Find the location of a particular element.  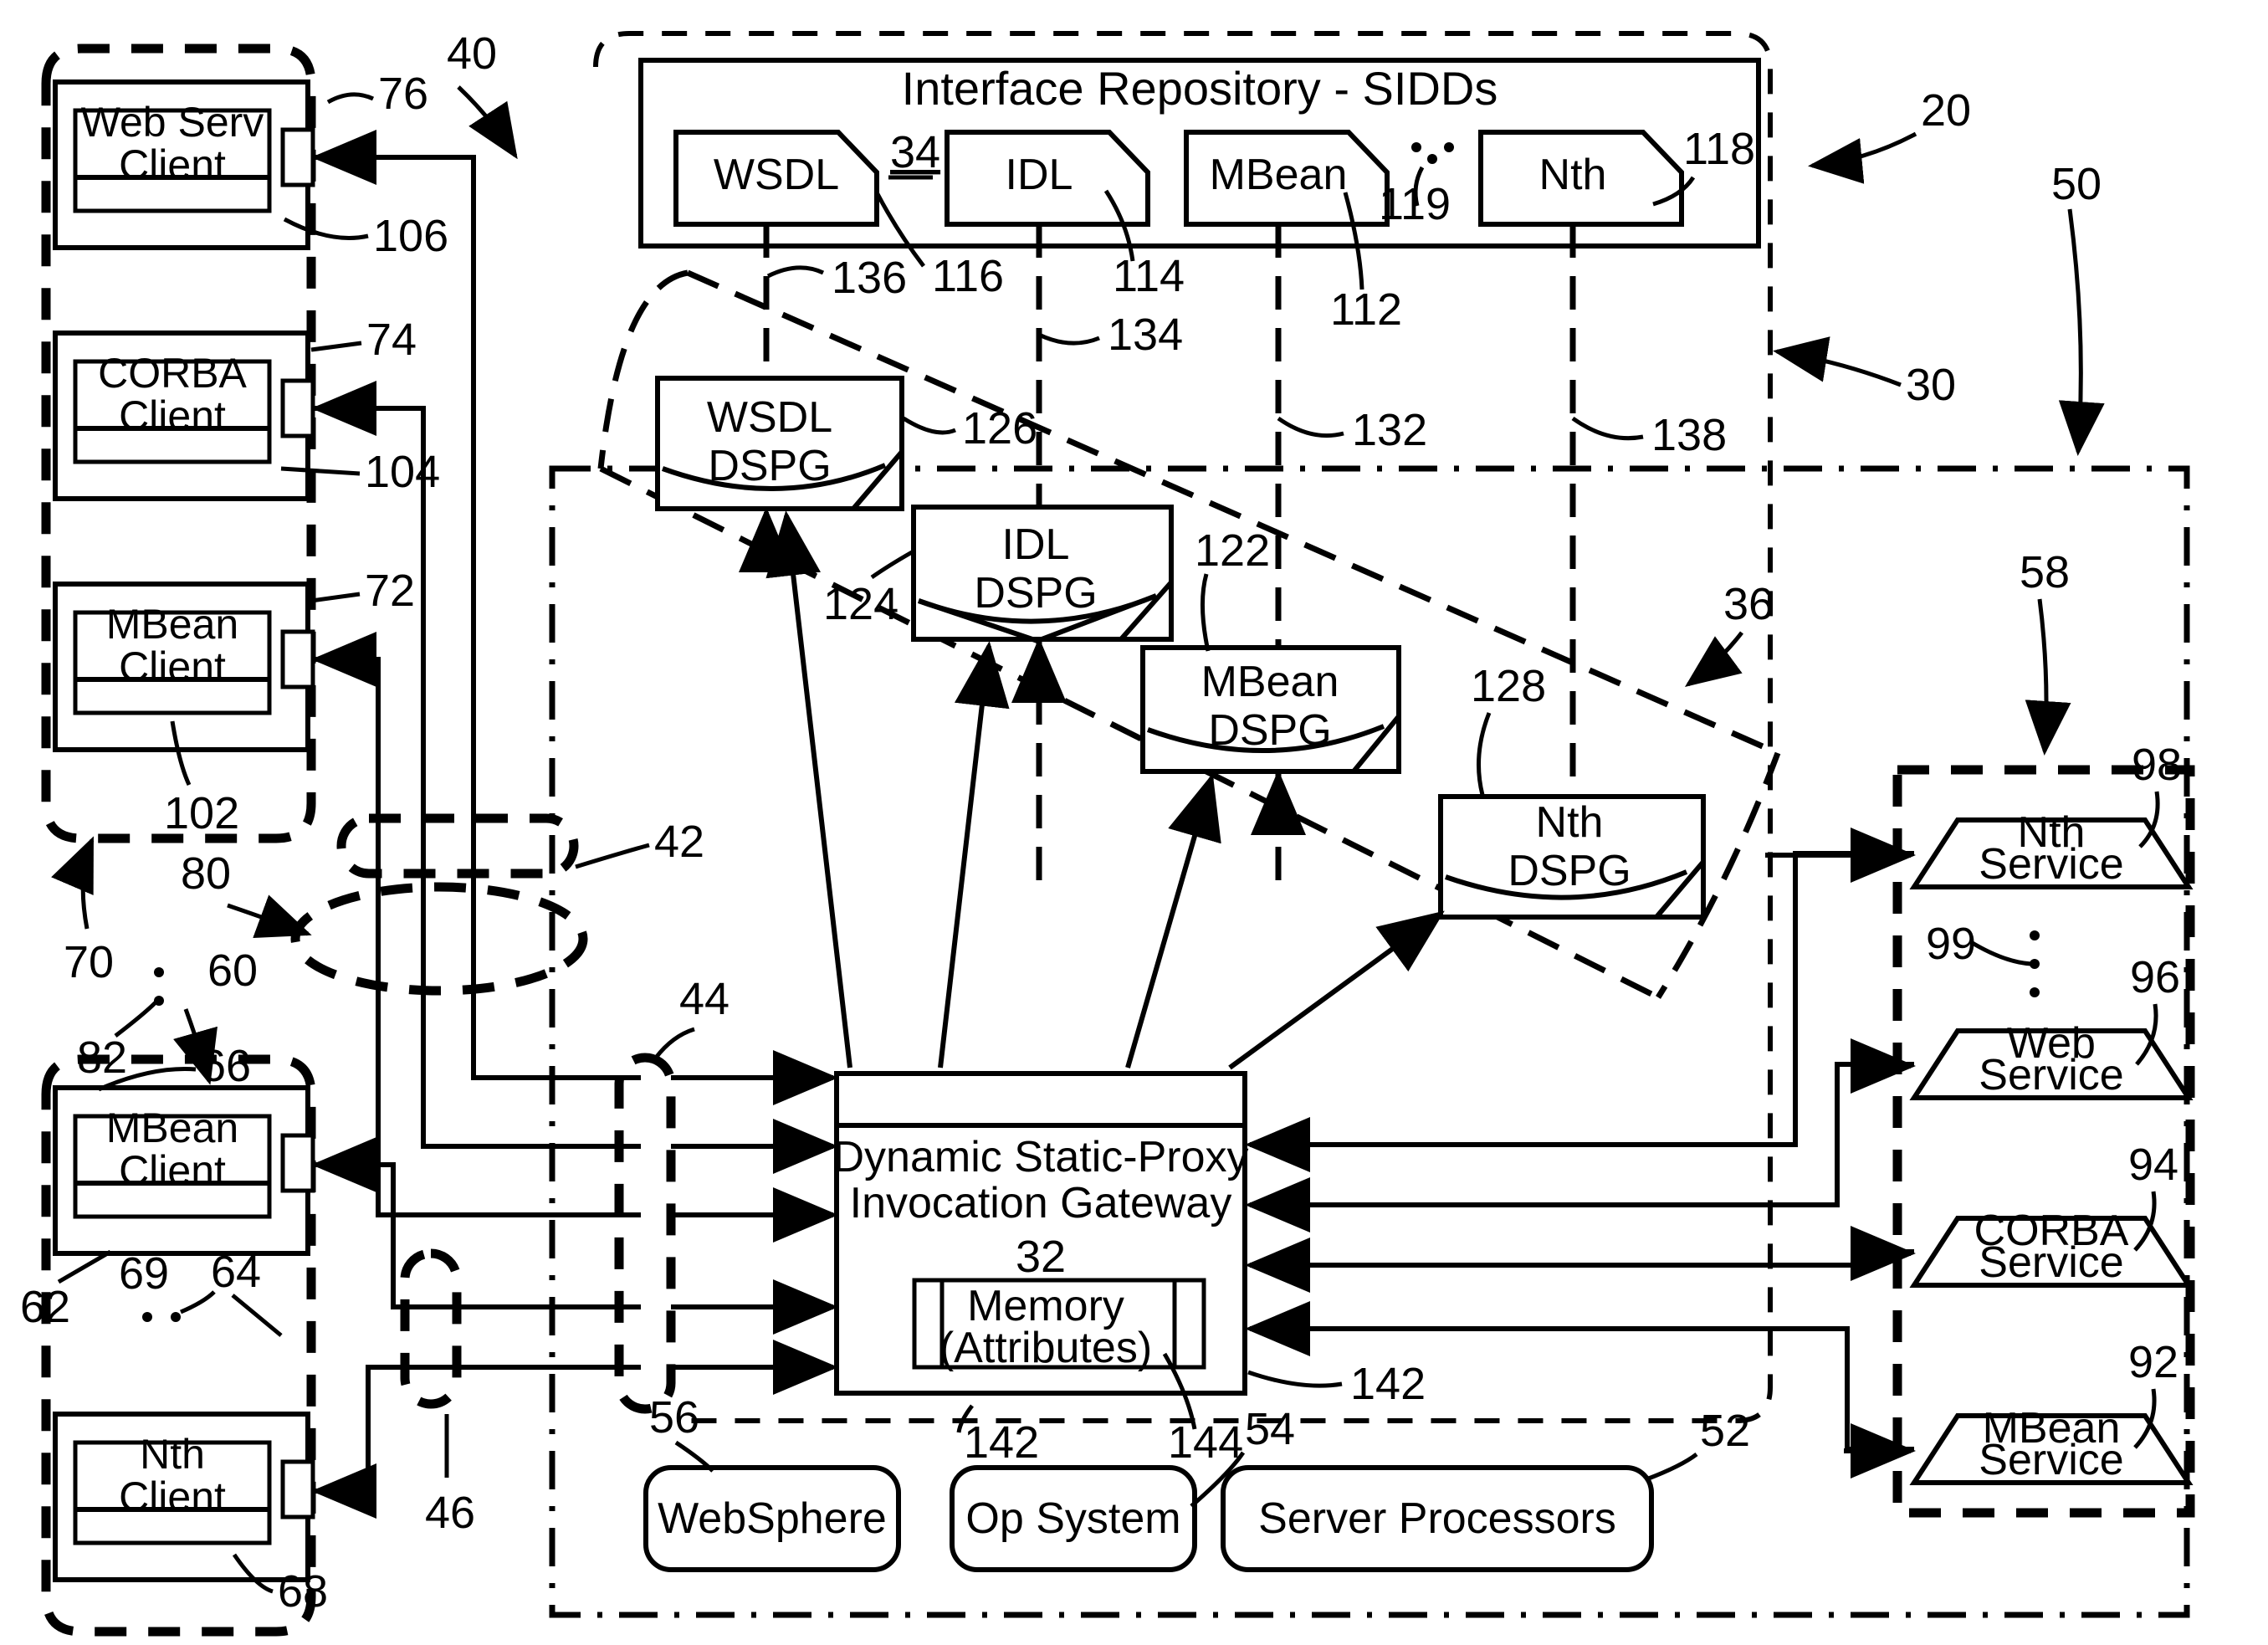

ref-69: 69 is located at coordinates (167, 1285).